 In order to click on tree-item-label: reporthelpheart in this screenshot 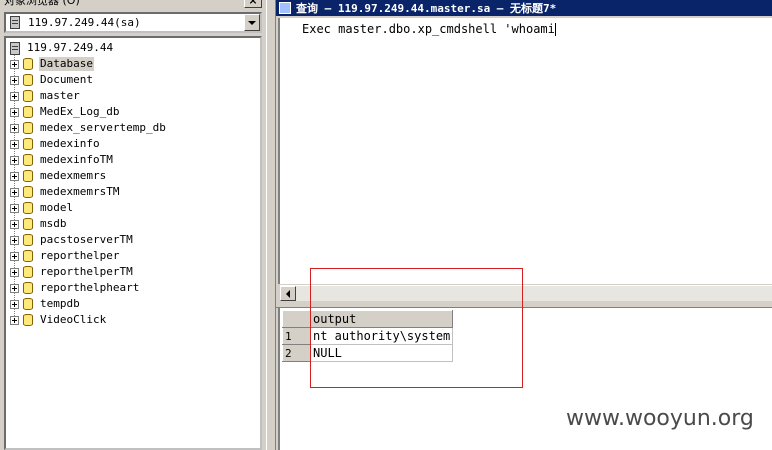, I will do `click(90, 287)`.